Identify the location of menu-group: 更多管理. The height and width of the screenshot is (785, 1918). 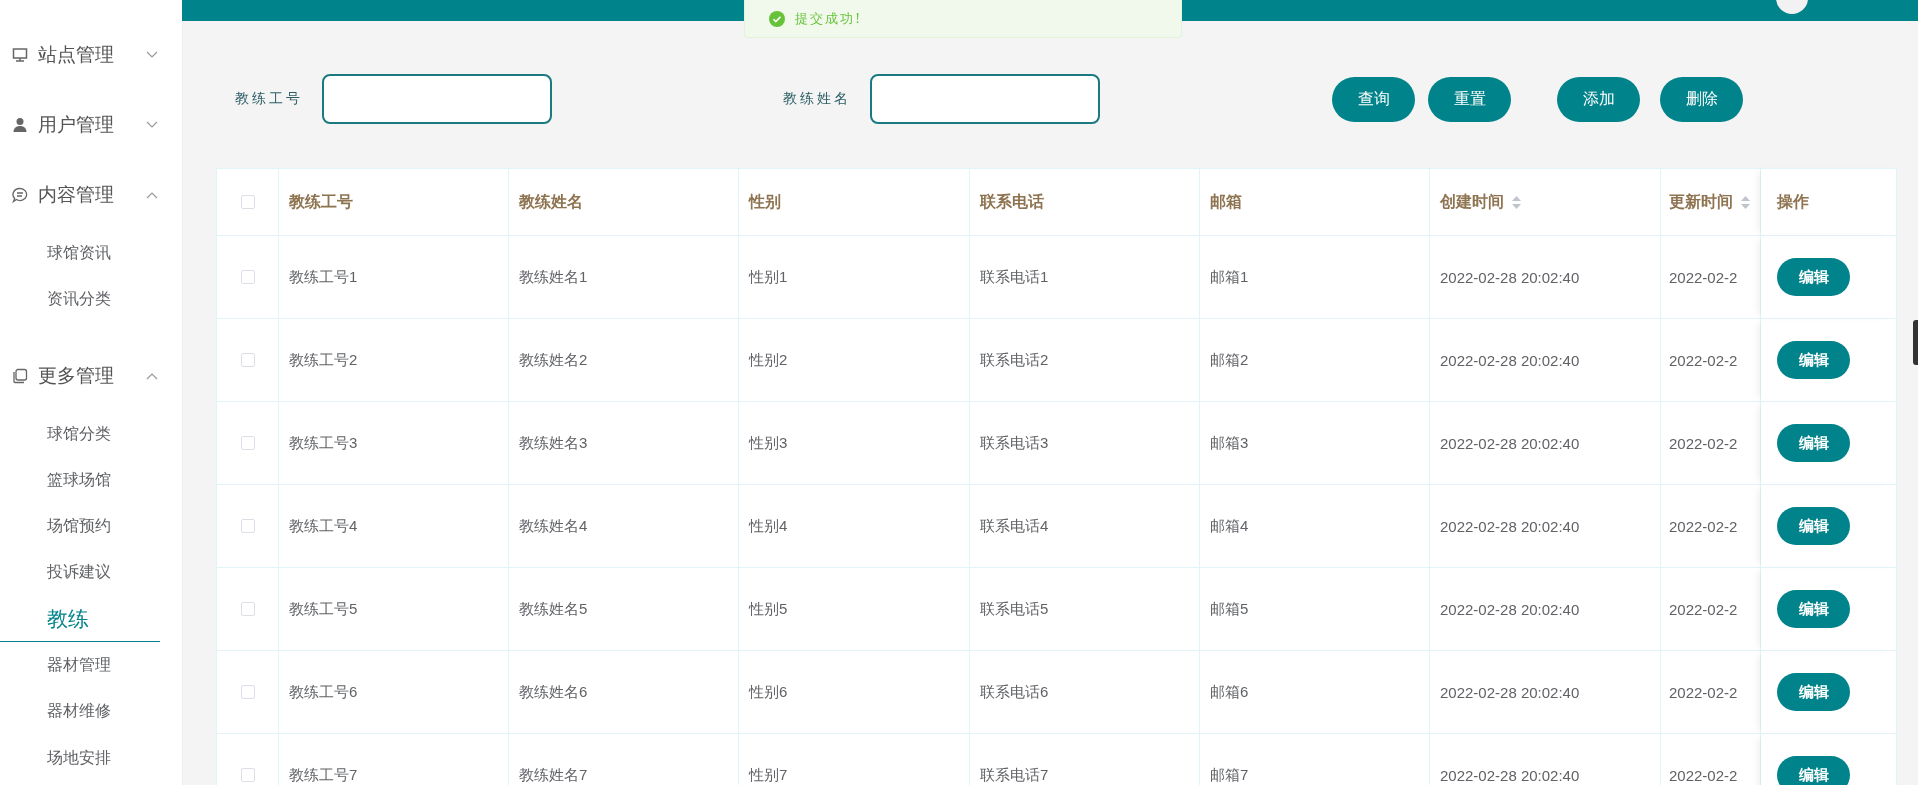
(91, 375).